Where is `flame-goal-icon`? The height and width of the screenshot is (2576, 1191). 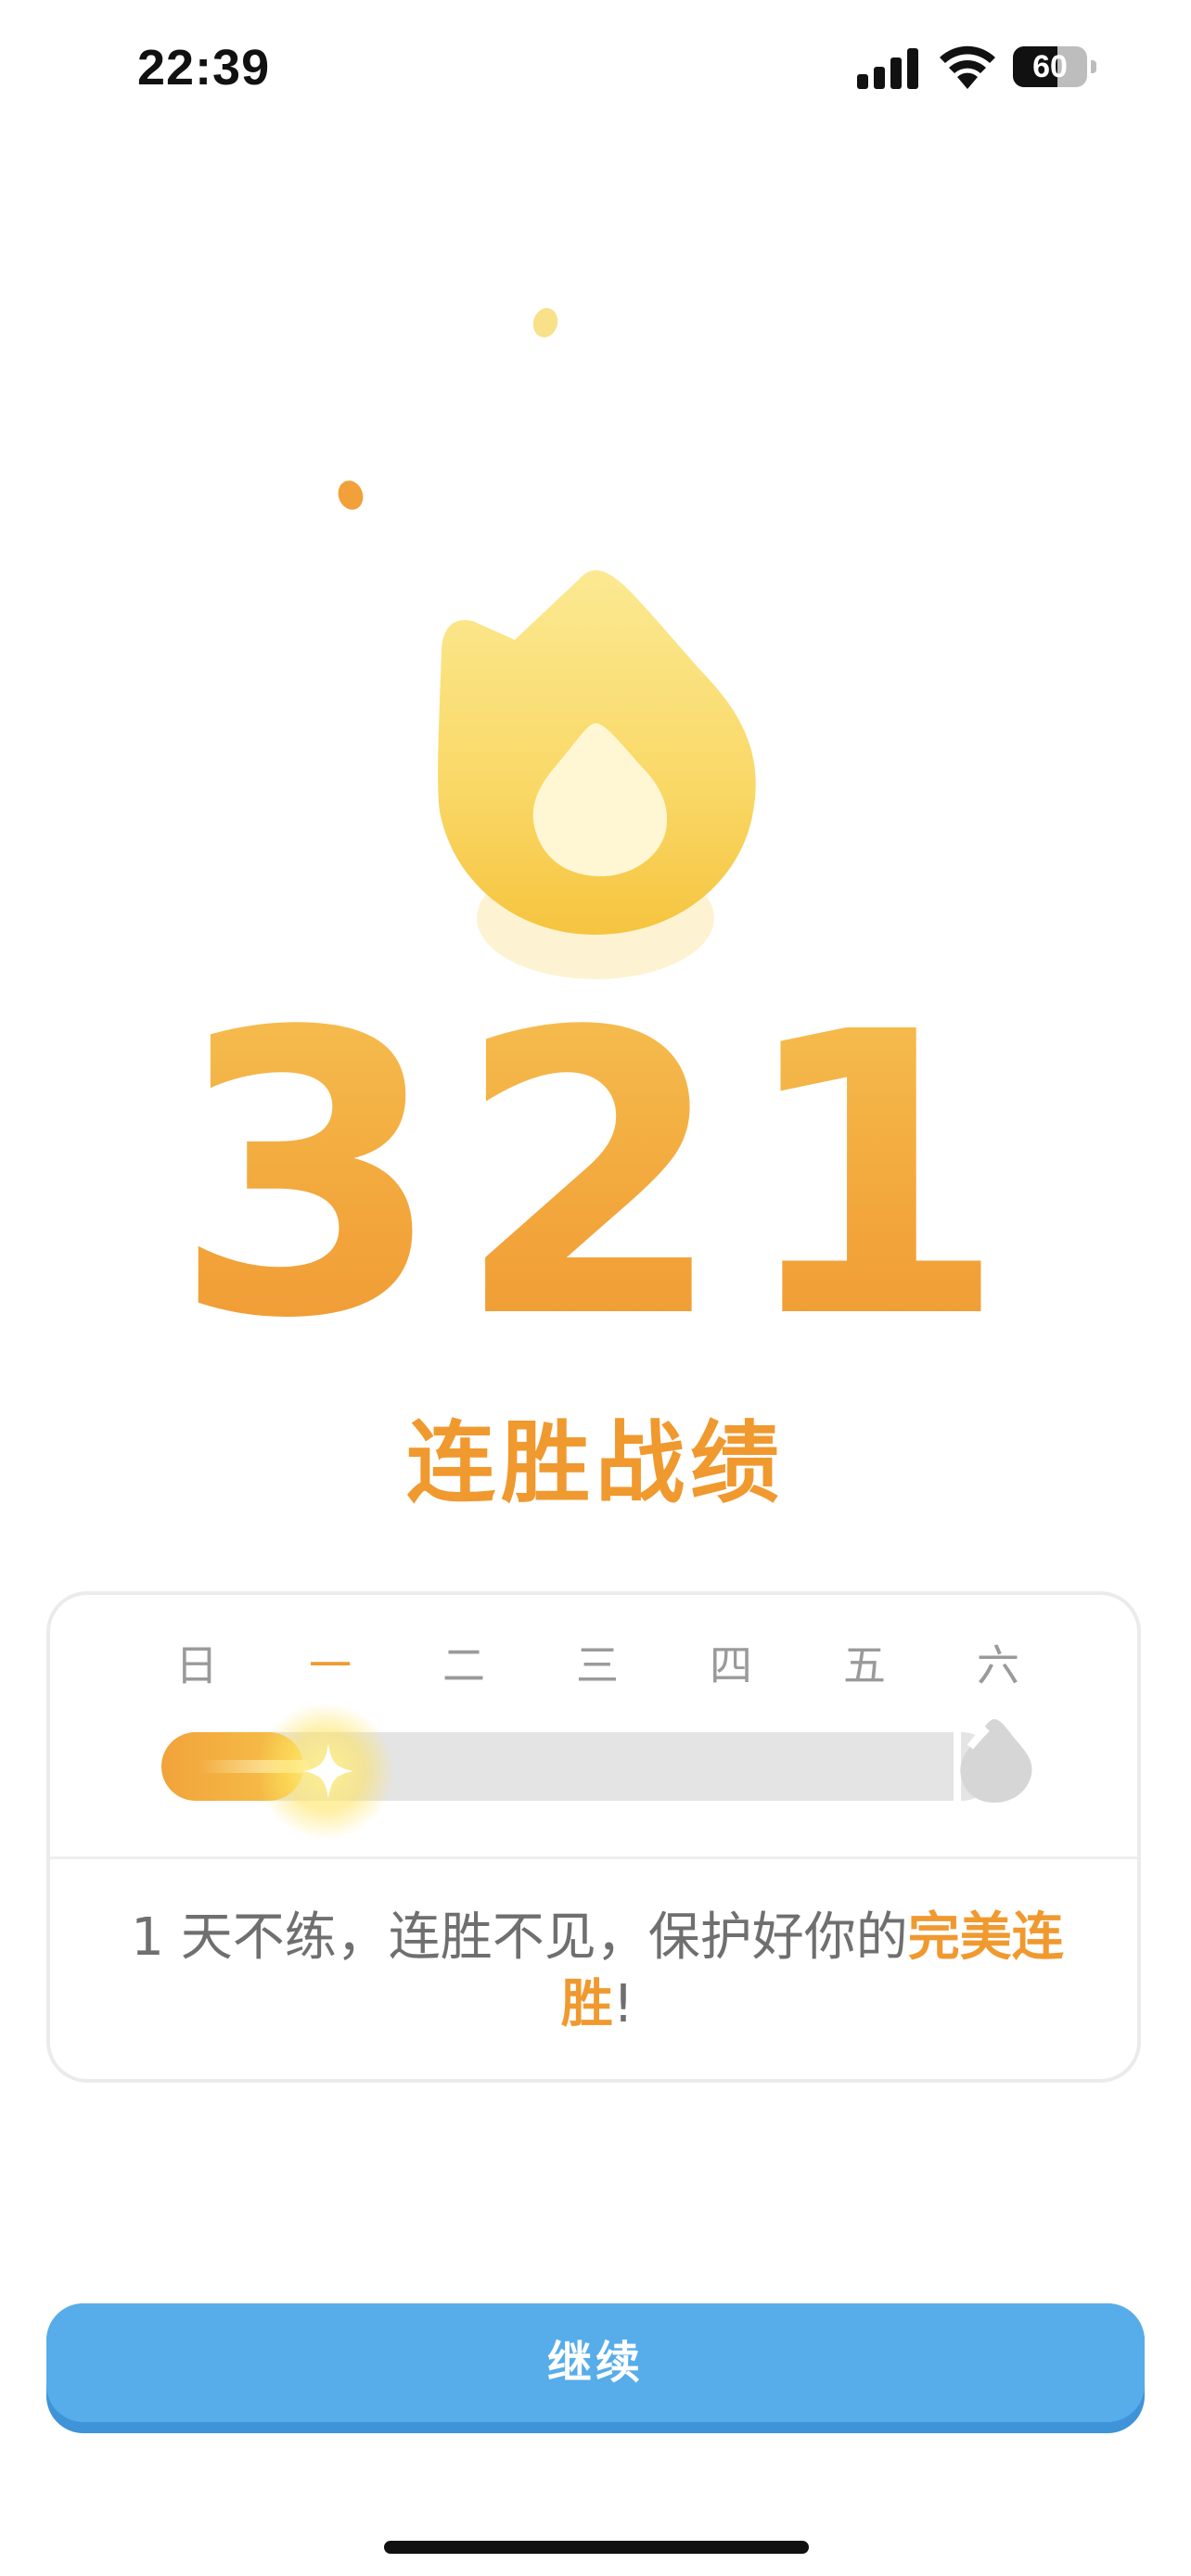
flame-goal-icon is located at coordinates (993, 1758).